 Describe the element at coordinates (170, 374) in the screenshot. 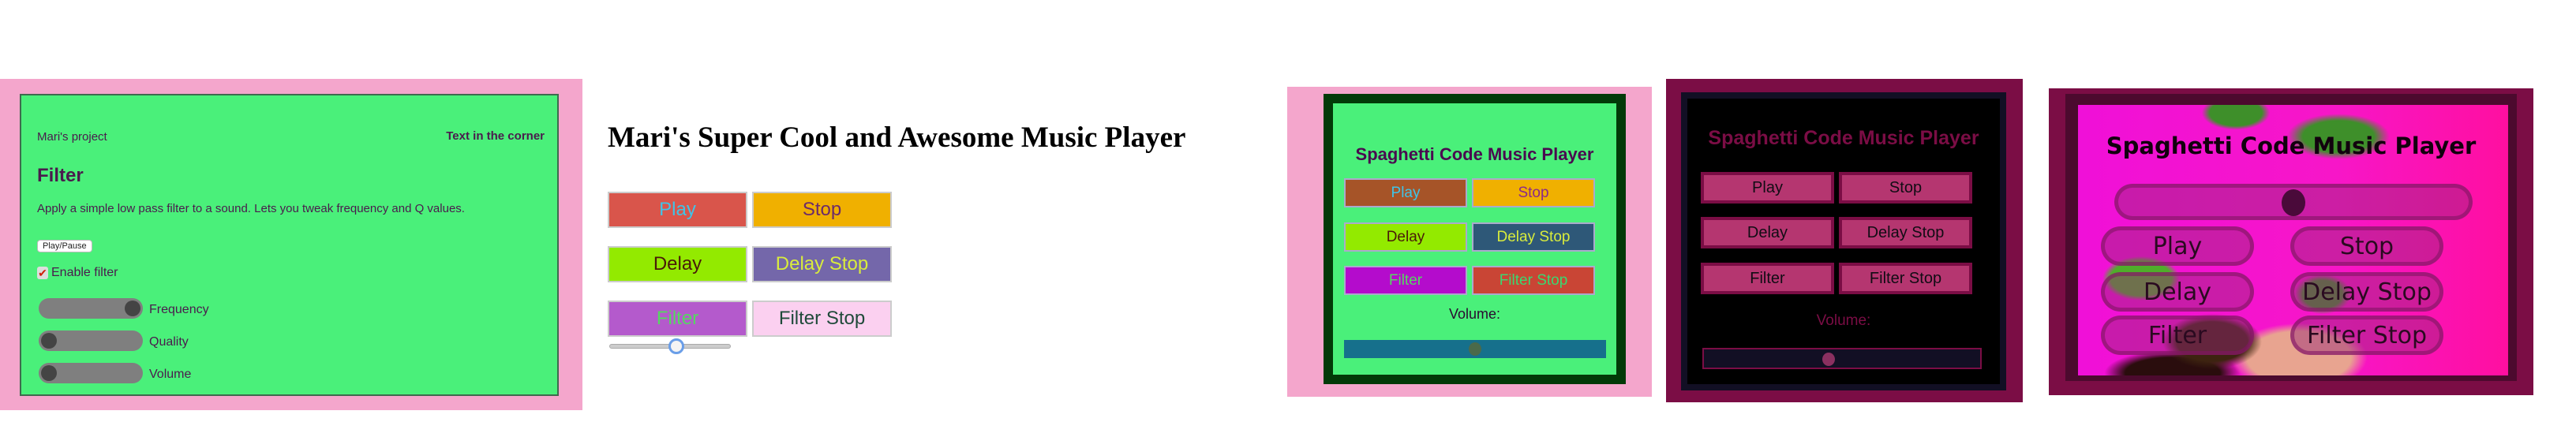

I see `volume-label: Volume` at that location.